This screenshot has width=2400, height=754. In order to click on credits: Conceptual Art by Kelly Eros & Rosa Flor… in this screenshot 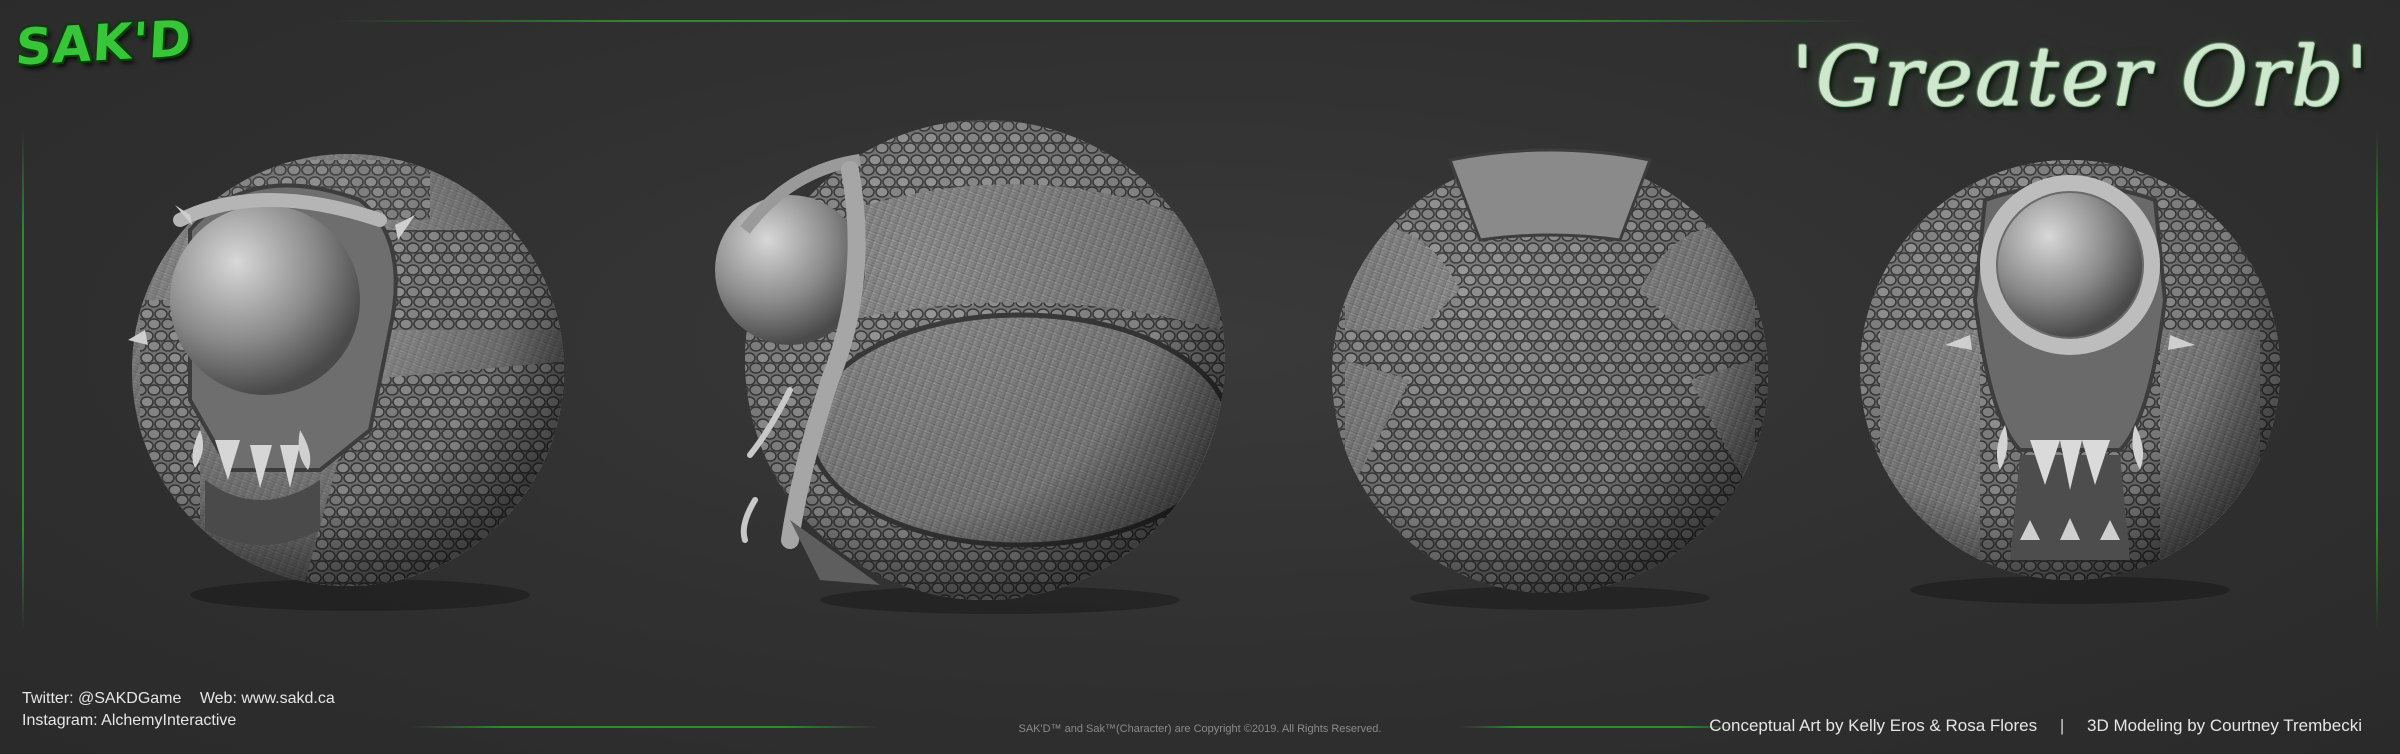, I will do `click(2035, 726)`.